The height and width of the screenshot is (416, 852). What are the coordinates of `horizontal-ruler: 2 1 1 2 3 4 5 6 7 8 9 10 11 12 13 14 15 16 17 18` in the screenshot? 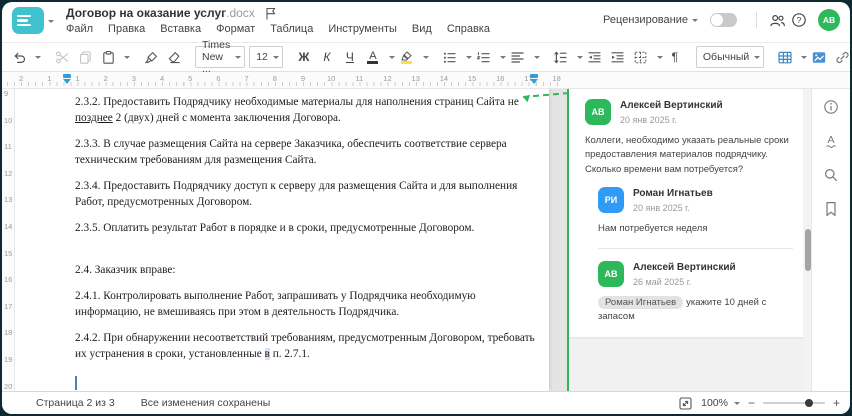 It's located at (426, 80).